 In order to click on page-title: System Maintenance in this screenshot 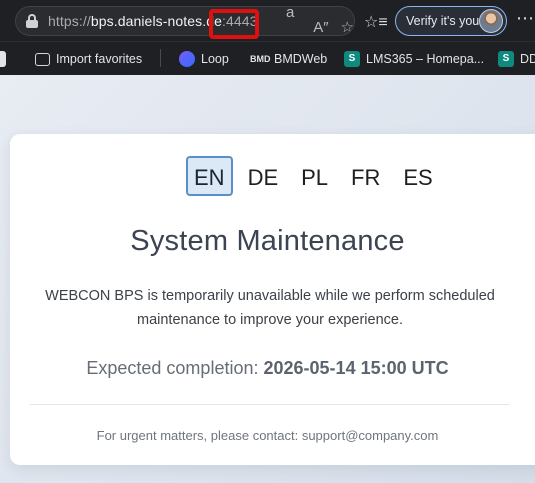, I will do `click(267, 241)`.